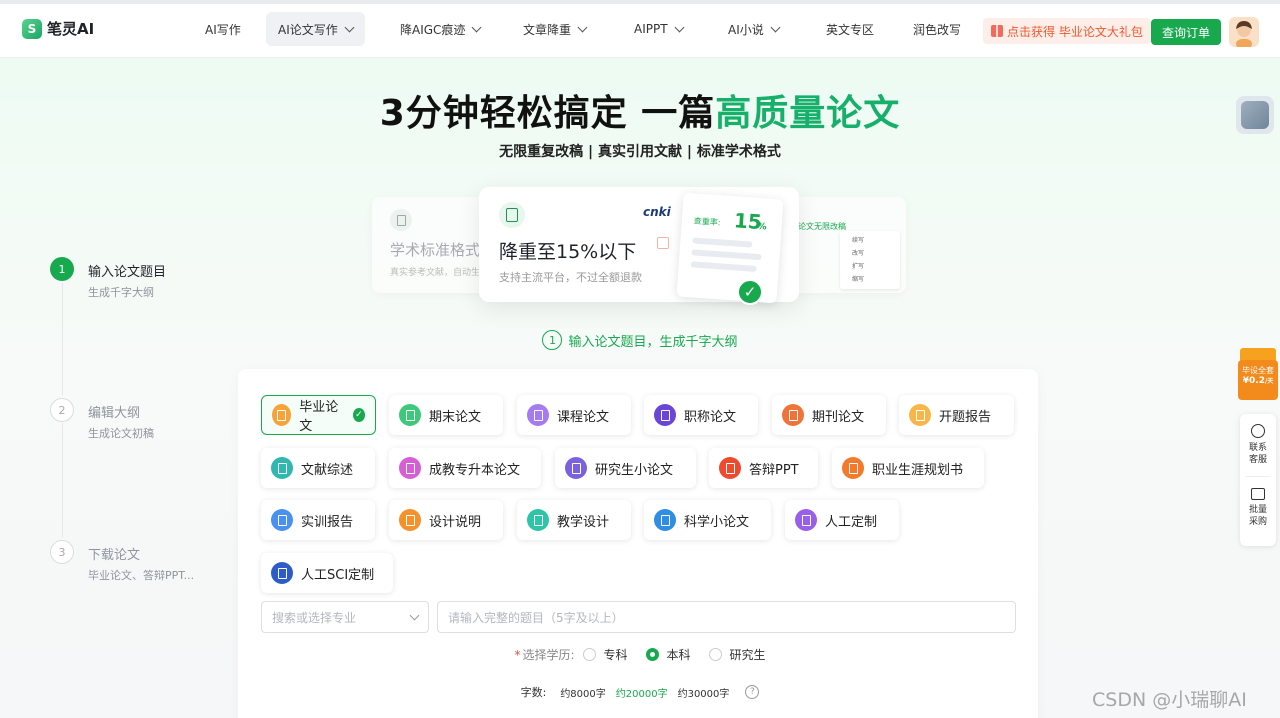 This screenshot has height=718, width=1280. Describe the element at coordinates (512, 215) in the screenshot. I see `document-download-icon` at that location.